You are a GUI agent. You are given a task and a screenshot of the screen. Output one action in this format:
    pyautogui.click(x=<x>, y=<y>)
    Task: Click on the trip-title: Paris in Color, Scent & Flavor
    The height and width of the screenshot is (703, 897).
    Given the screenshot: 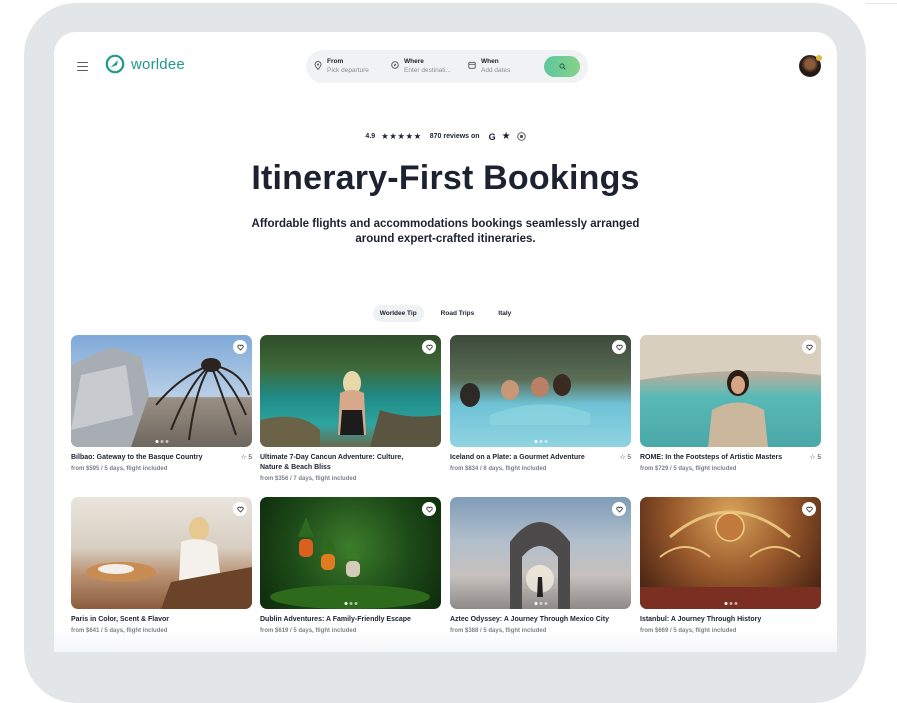 What is the action you would take?
    pyautogui.click(x=161, y=620)
    